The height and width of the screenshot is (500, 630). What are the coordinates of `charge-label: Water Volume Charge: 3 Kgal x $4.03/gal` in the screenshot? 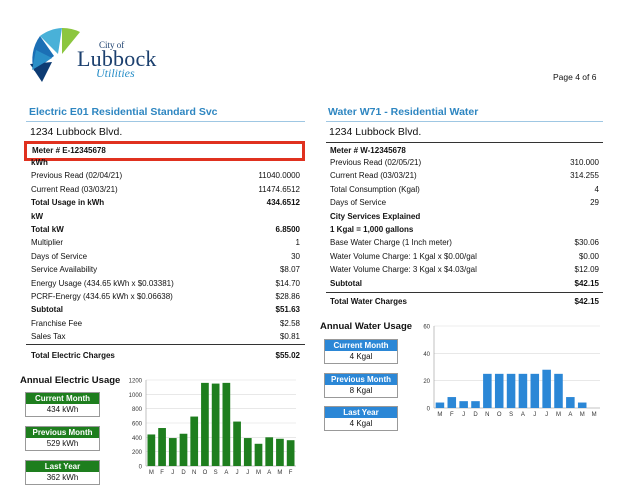 It's located at (403, 270).